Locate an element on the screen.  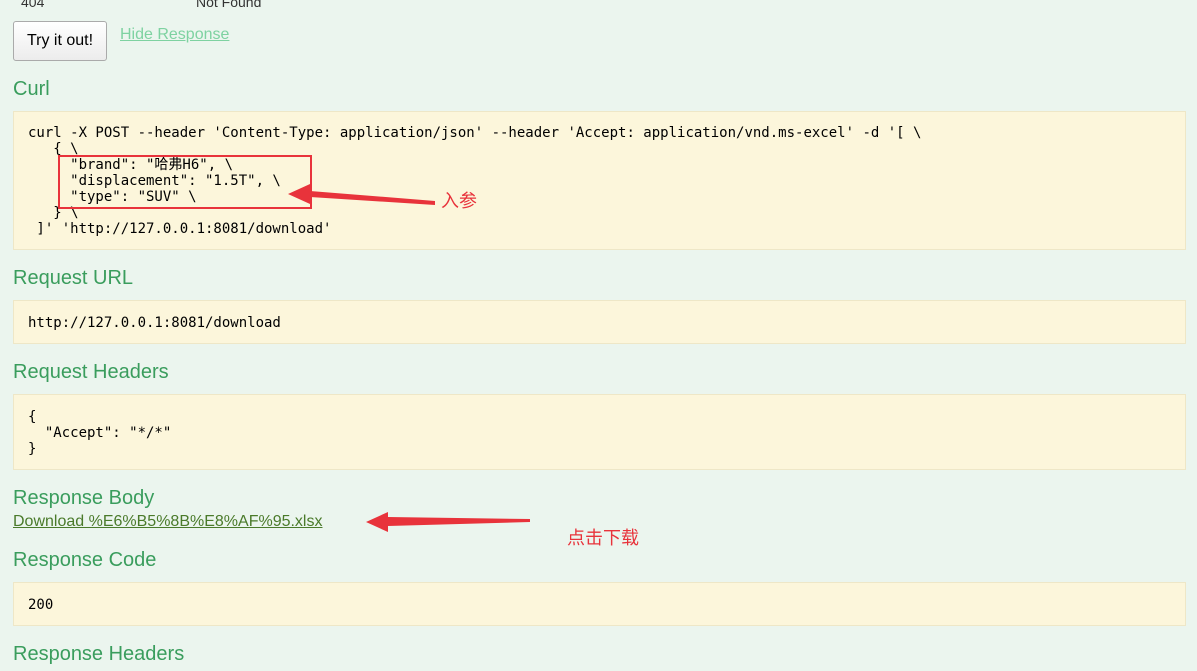
status-reason: Not Found is located at coordinates (229, 5).